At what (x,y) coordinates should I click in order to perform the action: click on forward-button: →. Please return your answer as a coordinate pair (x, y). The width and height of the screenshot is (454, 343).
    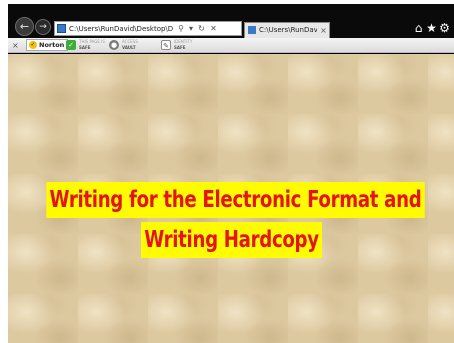
    Looking at the image, I should click on (43, 27).